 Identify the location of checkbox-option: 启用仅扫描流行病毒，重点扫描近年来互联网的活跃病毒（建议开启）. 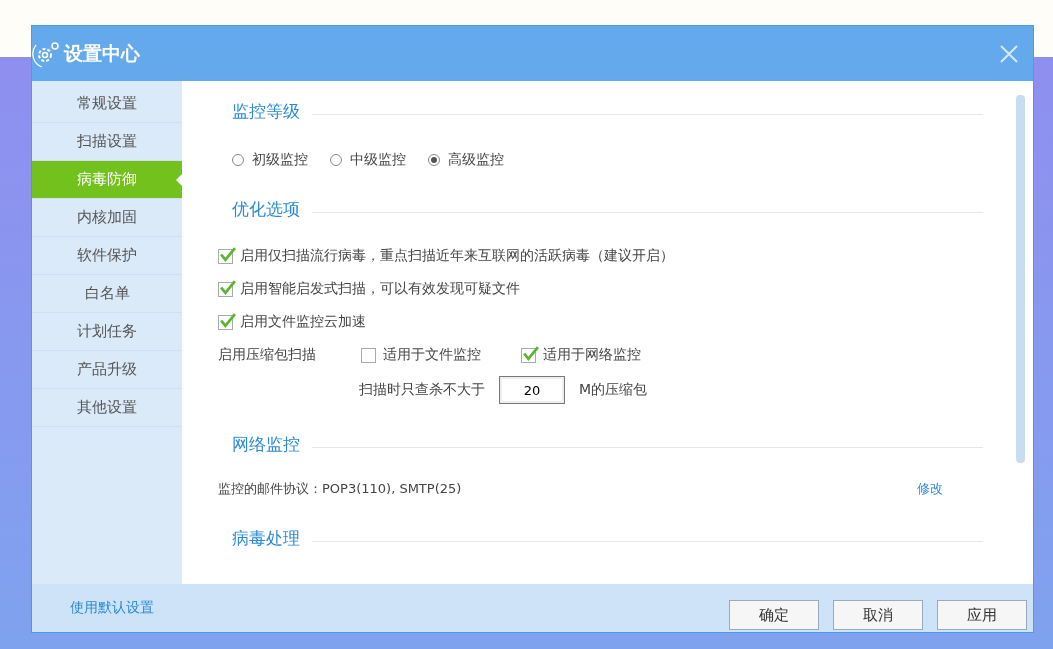
(600, 256).